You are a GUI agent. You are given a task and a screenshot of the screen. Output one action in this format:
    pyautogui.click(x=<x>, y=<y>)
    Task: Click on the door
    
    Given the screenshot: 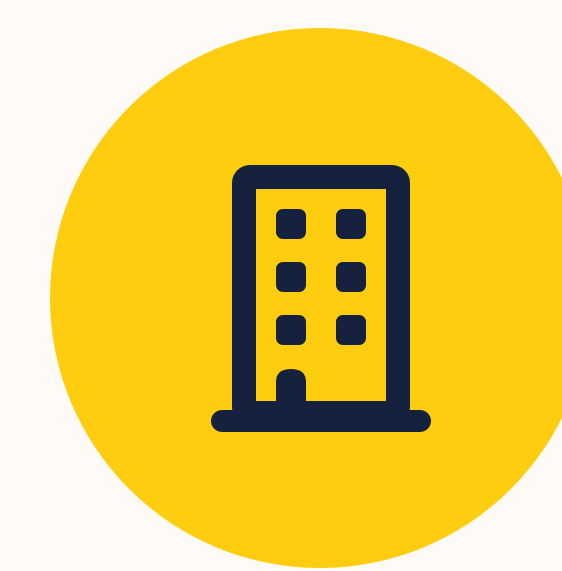 What is the action you would take?
    pyautogui.click(x=291, y=395)
    